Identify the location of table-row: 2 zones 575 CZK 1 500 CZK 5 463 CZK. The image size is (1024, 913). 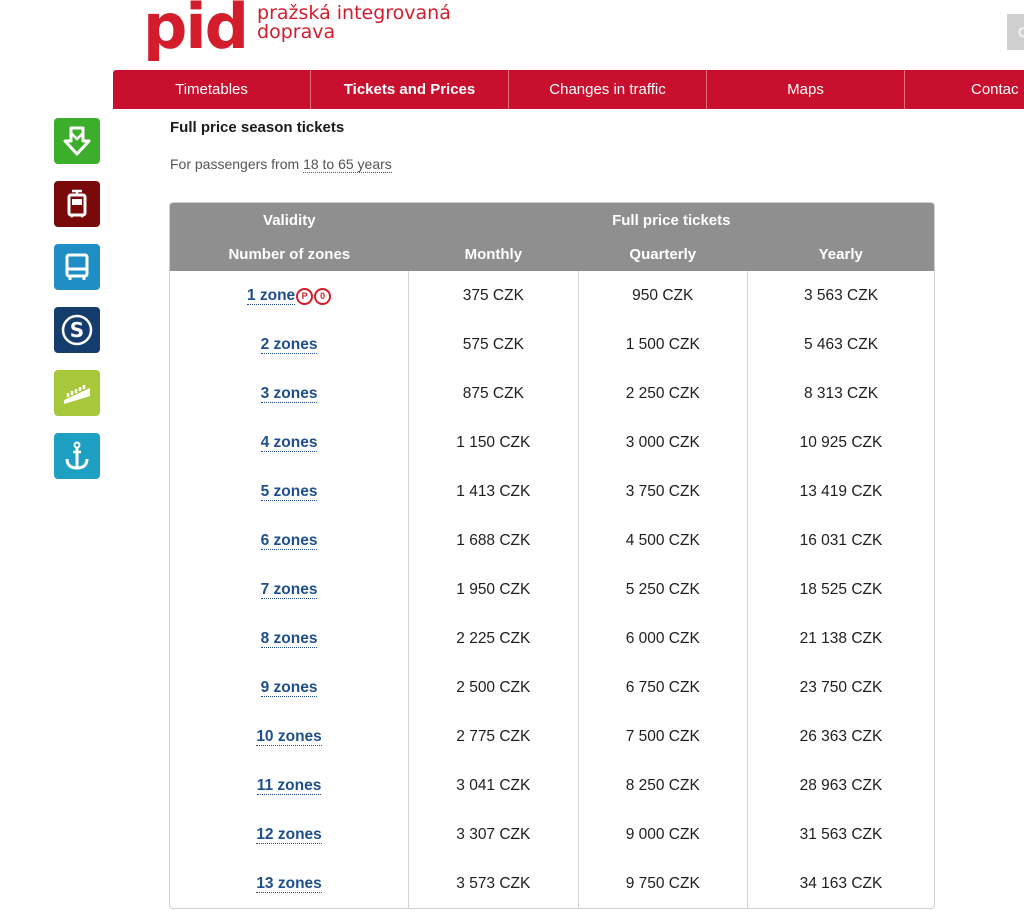
(552, 344).